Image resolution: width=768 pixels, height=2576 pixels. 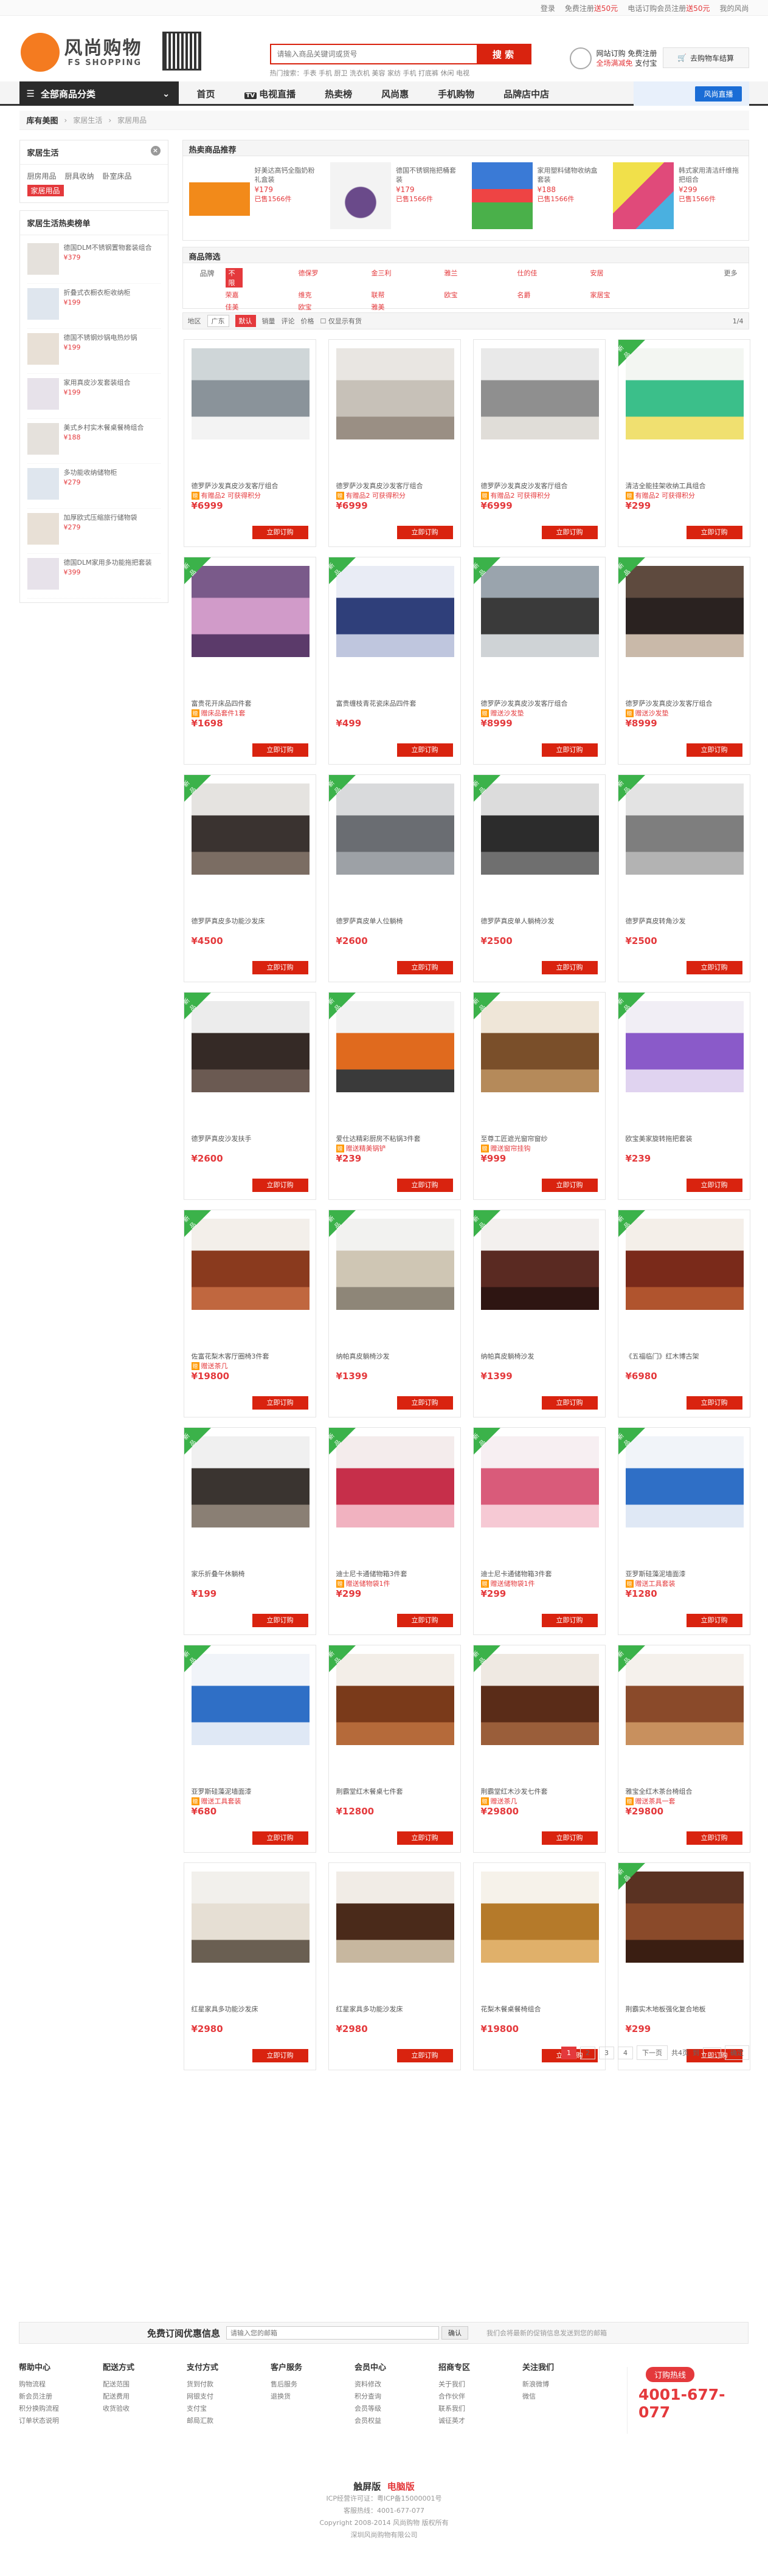 What do you see at coordinates (712, 2052) in the screenshot?
I see `page-input` at bounding box center [712, 2052].